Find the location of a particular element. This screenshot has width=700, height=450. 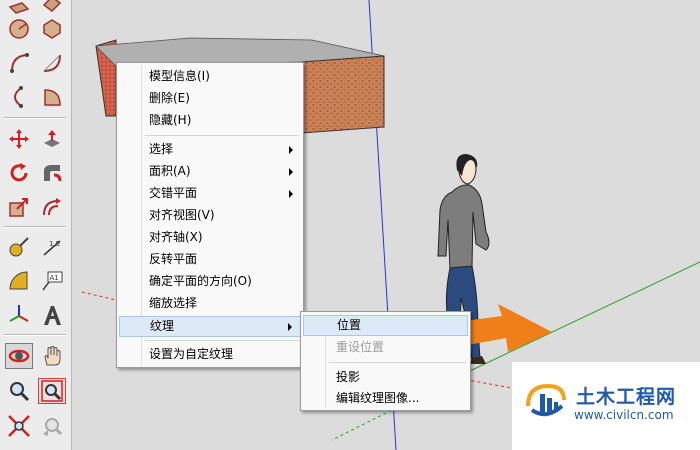

protractor-icon is located at coordinates (19, 281).